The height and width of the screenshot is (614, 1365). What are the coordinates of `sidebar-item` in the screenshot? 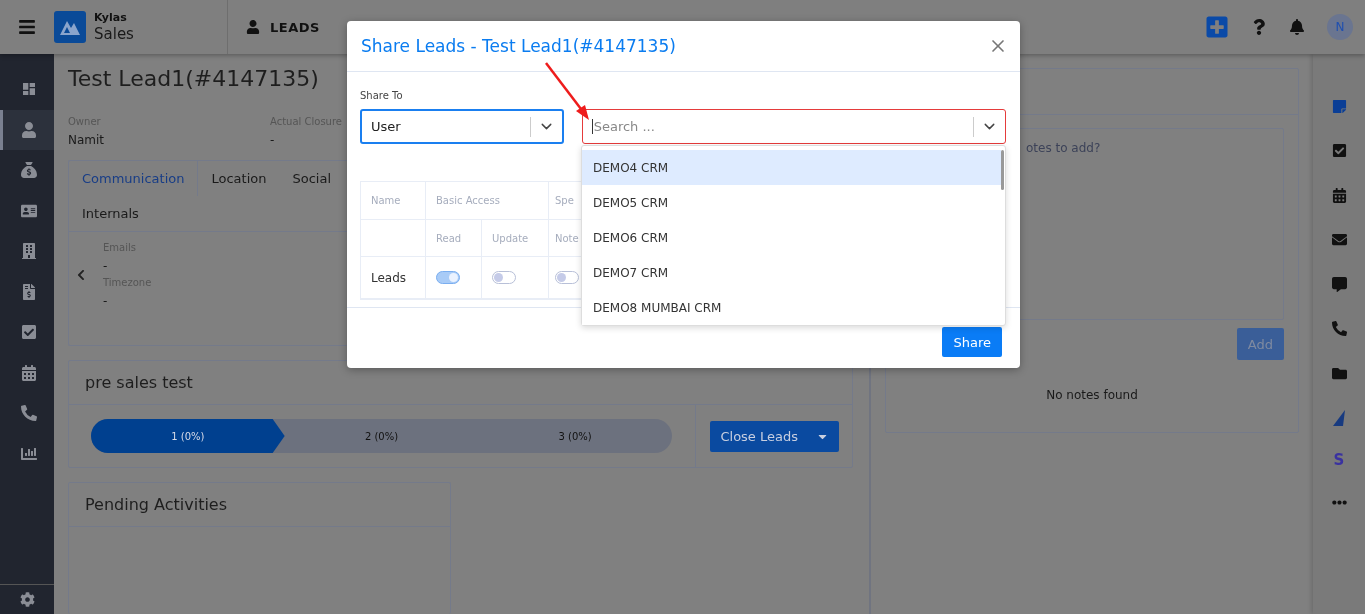 It's located at (27, 129).